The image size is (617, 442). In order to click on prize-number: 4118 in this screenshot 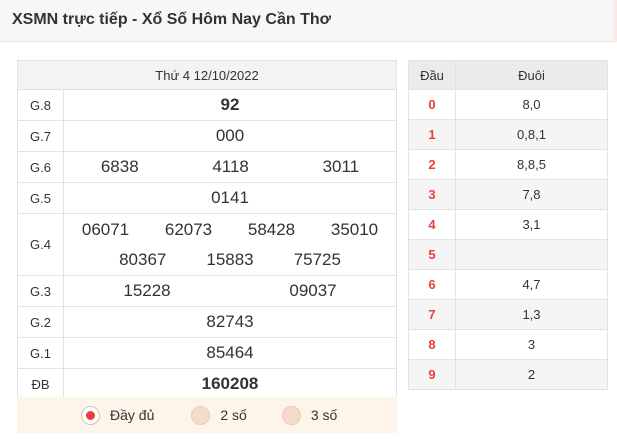, I will do `click(230, 166)`.